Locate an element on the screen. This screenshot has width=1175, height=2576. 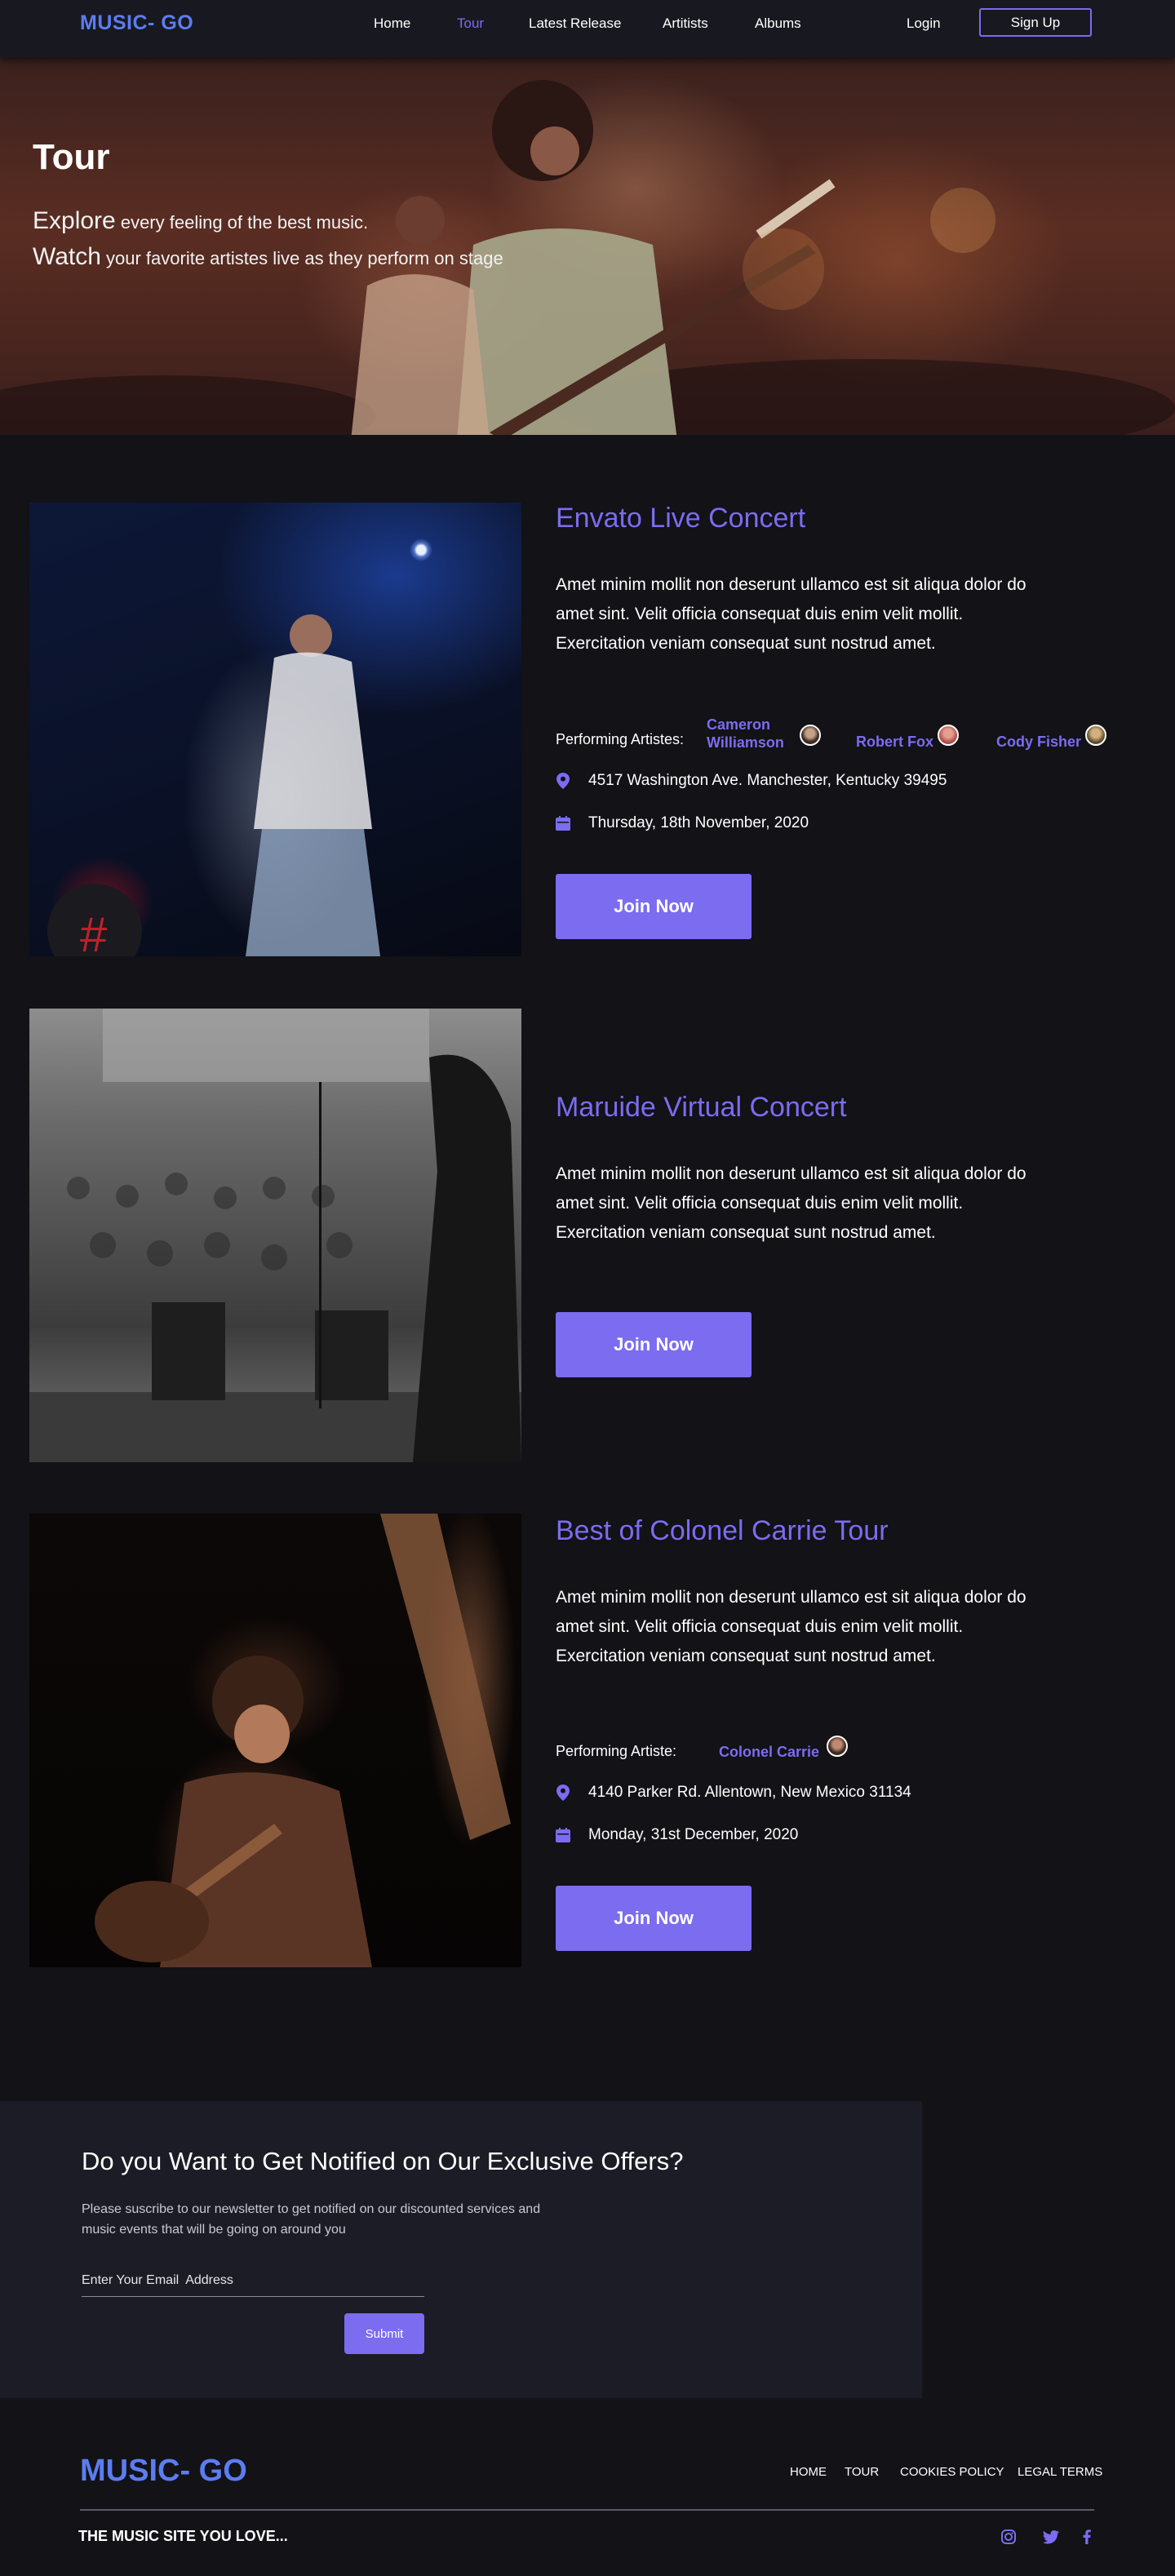
twitter-icon is located at coordinates (1051, 2537).